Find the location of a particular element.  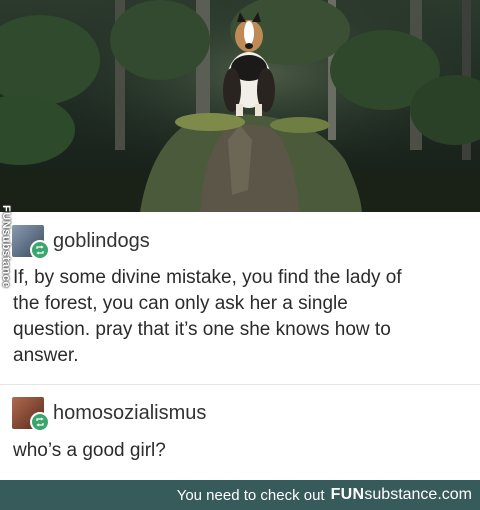

post-text-line: who’s a good girl? is located at coordinates (89, 450).